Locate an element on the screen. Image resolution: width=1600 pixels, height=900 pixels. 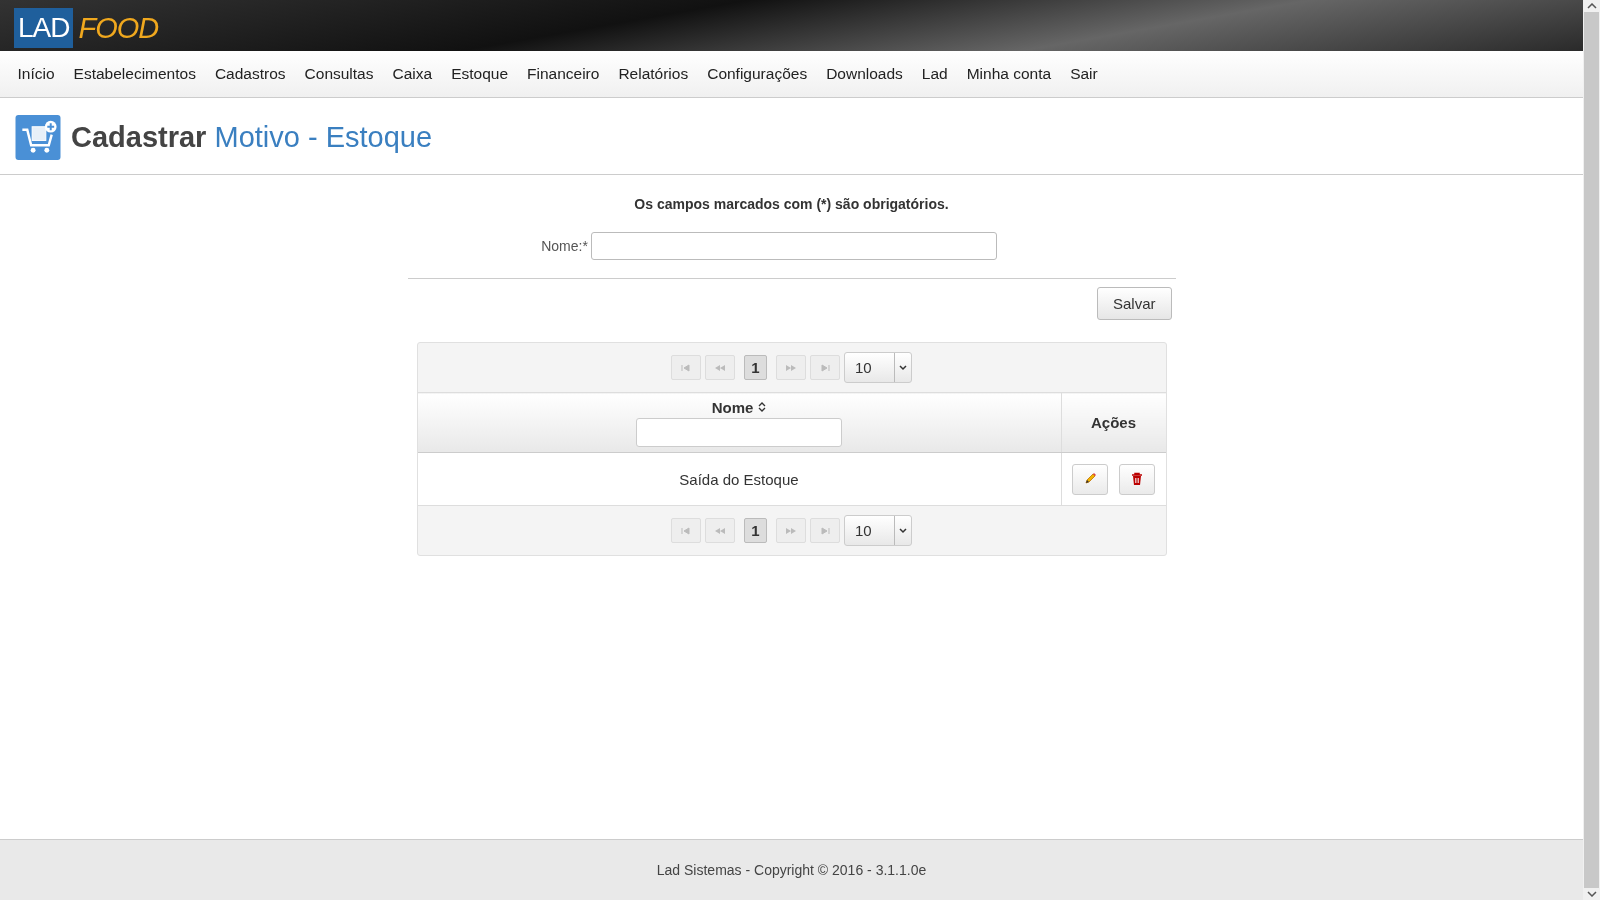
cart-icon is located at coordinates (38, 137).